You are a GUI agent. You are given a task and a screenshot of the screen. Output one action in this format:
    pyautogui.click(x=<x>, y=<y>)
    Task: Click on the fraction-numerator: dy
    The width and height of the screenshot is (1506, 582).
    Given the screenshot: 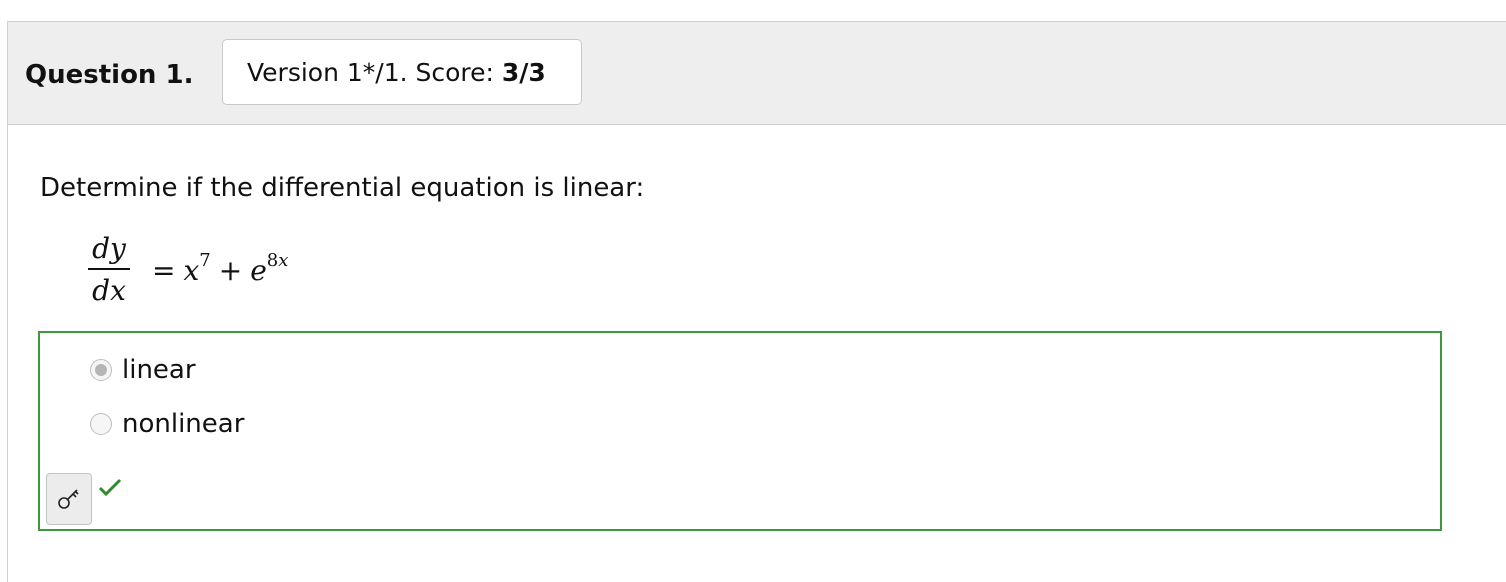 What is the action you would take?
    pyautogui.click(x=109, y=248)
    